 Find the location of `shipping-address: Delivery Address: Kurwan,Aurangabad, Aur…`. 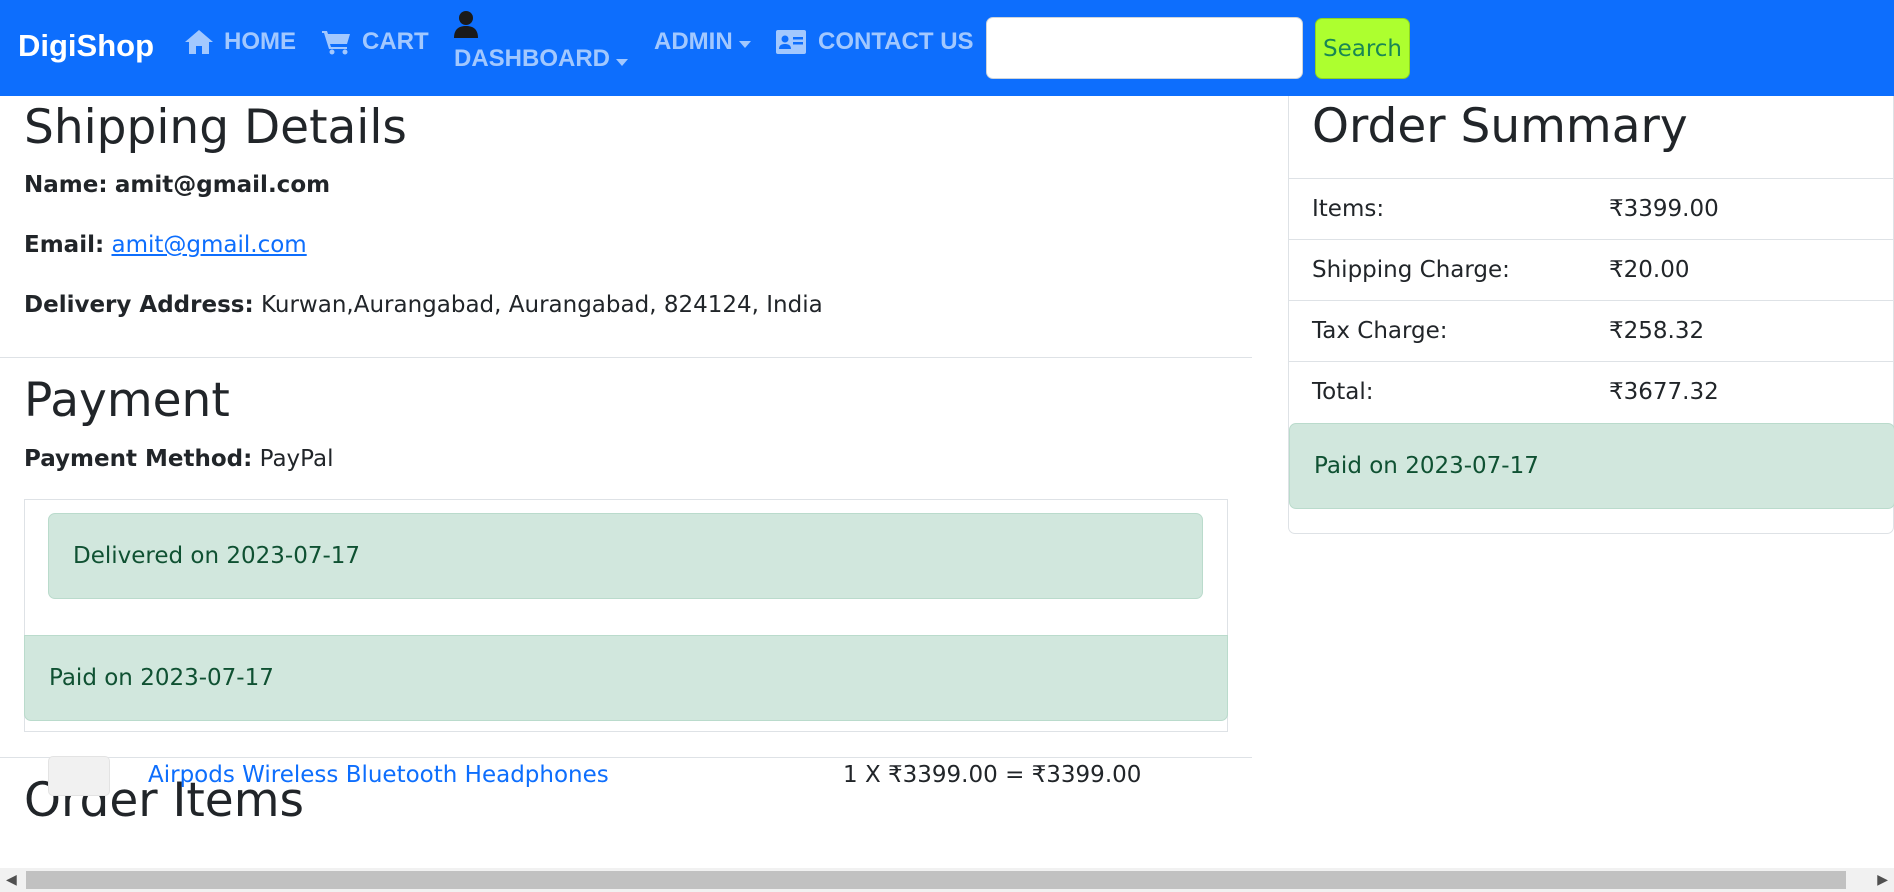

shipping-address: Delivery Address: Kurwan,Aurangabad, Aur… is located at coordinates (423, 305).